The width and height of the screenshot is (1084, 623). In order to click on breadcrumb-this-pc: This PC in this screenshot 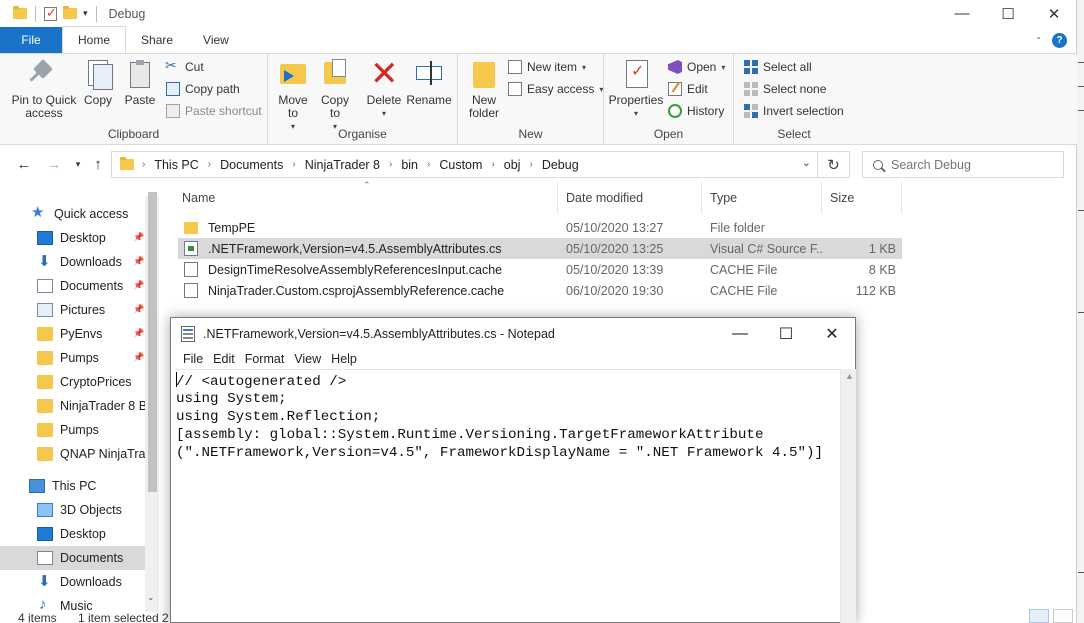, I will do `click(176, 165)`.